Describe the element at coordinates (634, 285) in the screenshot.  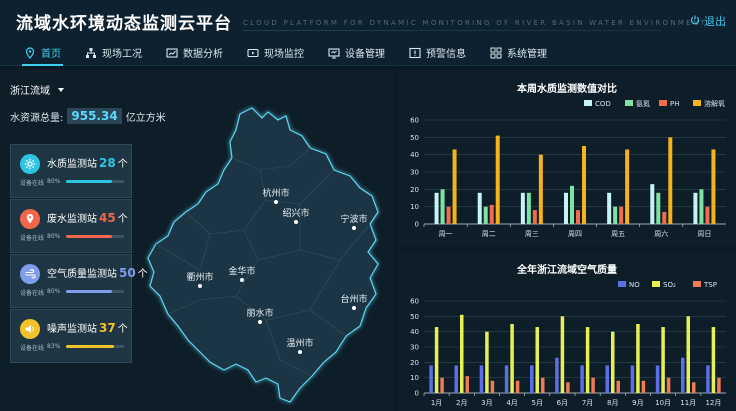
I see `legend-label: NO` at that location.